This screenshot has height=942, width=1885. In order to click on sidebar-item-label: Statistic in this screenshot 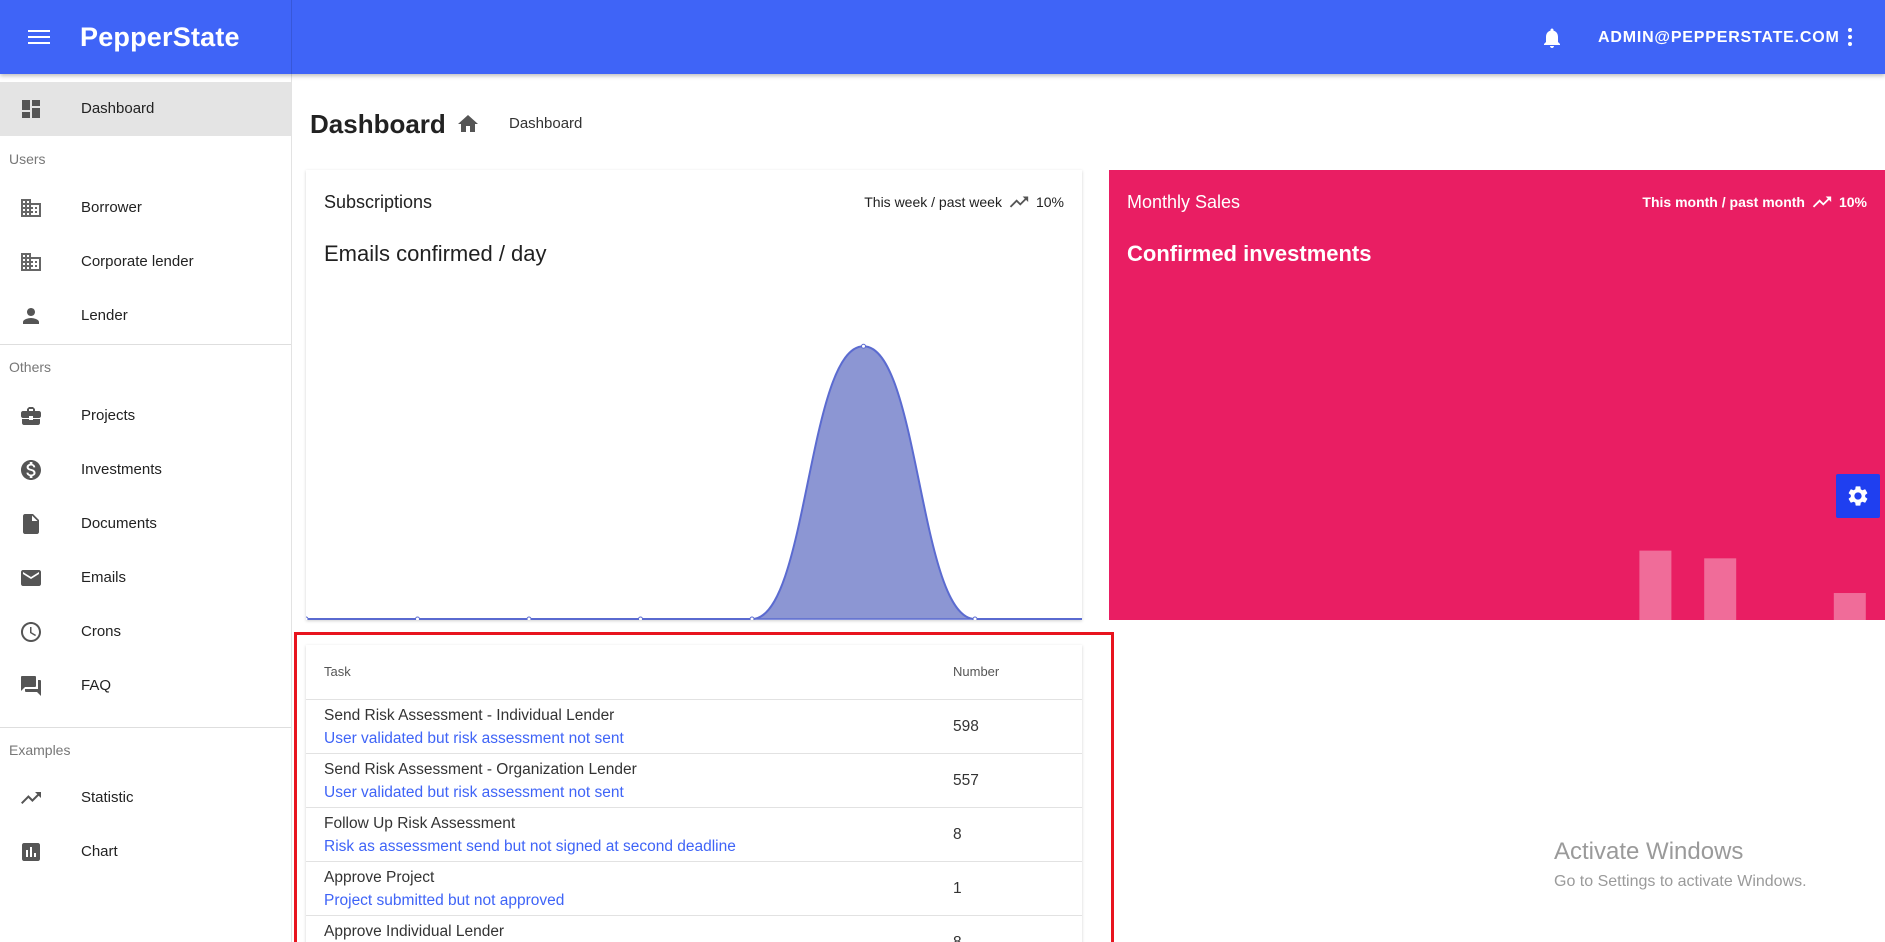, I will do `click(107, 797)`.